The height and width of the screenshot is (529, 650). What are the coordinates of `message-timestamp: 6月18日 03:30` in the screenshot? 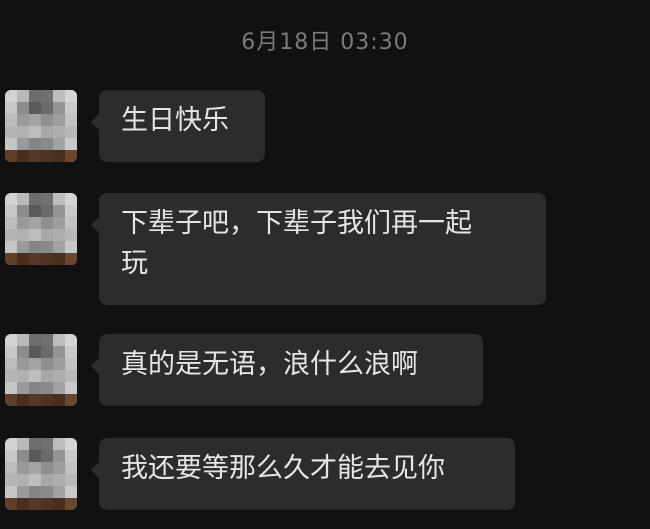 It's located at (325, 42).